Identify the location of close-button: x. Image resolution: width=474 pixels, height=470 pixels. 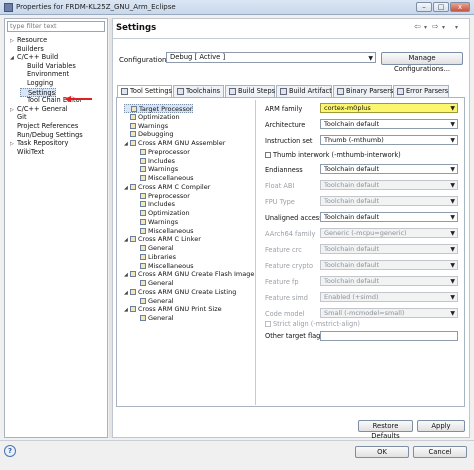
(460, 7).